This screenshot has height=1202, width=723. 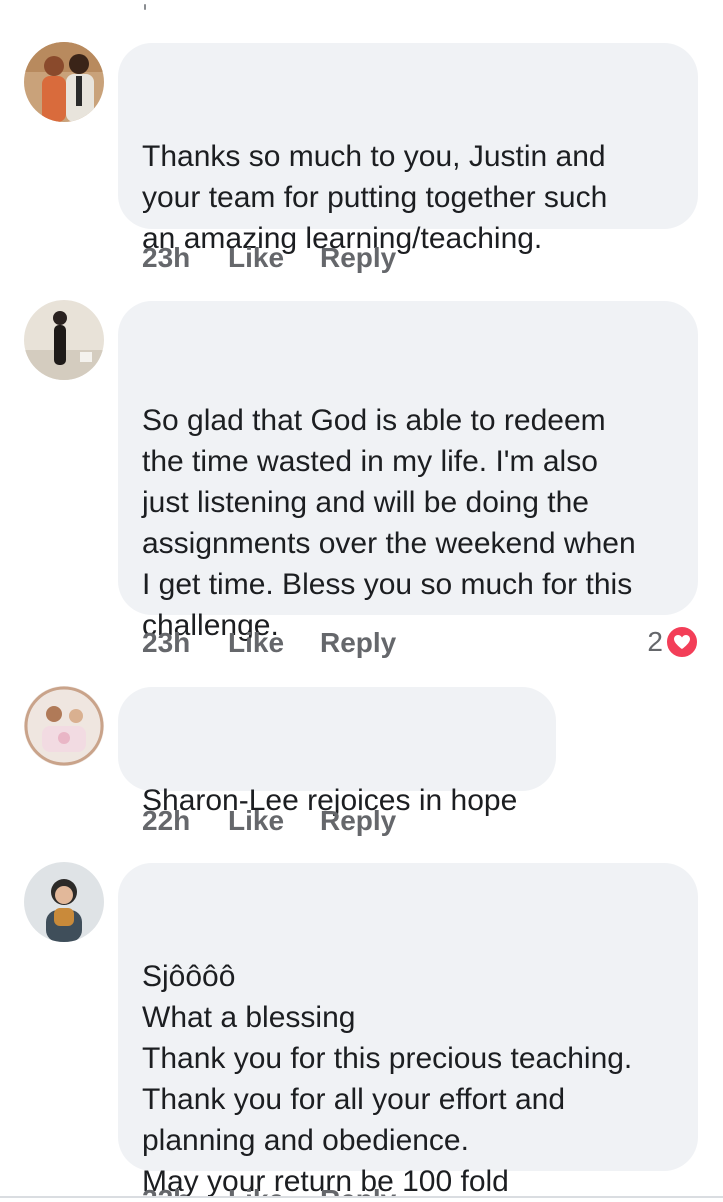 What do you see at coordinates (682, 642) in the screenshot?
I see `heart-icon` at bounding box center [682, 642].